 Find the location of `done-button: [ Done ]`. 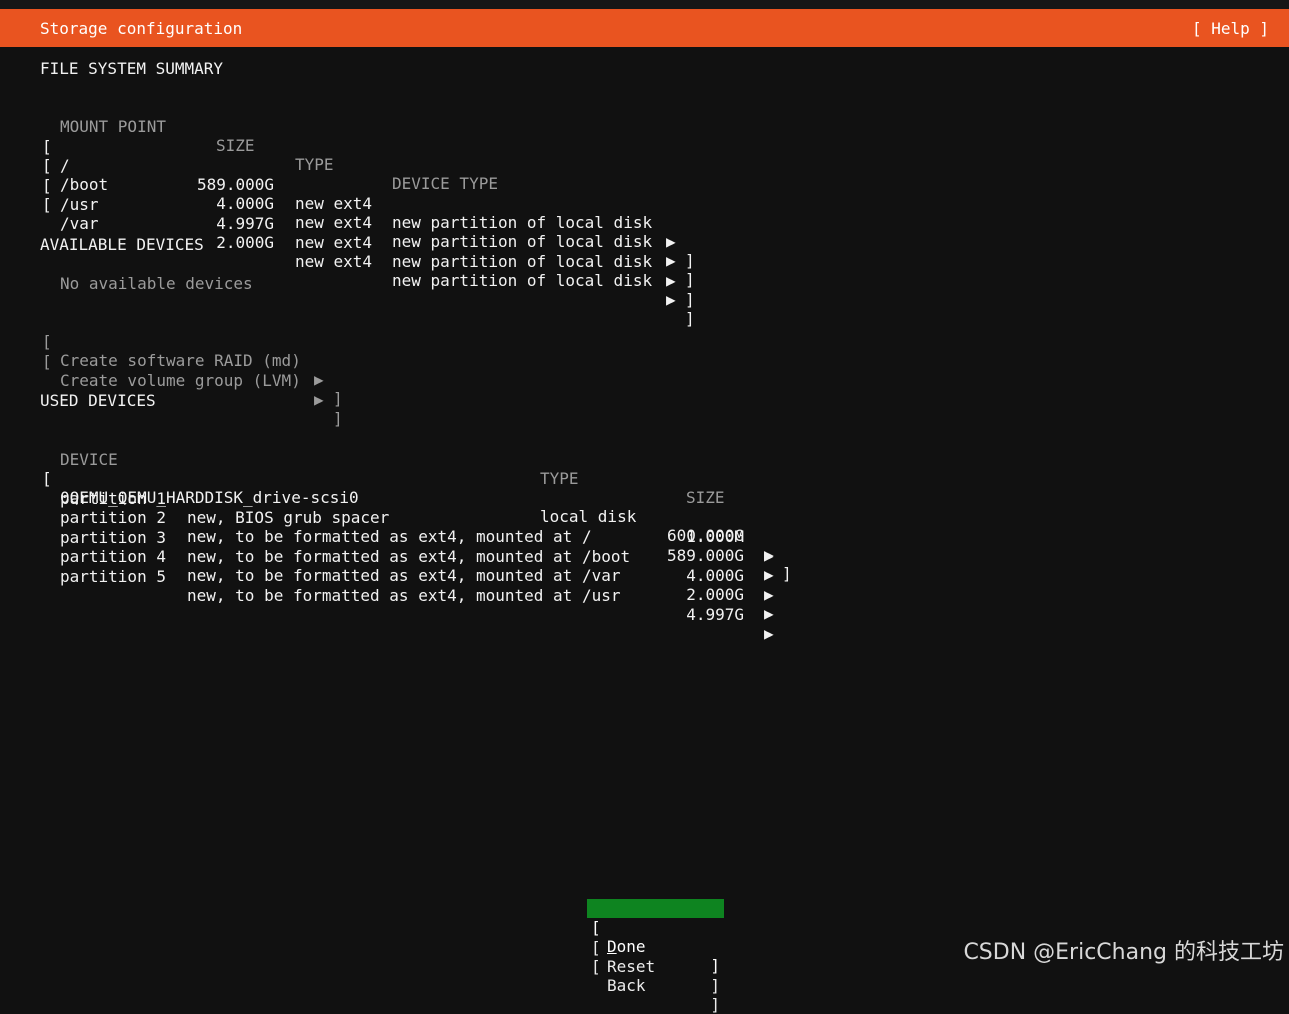

done-button: [ Done ] is located at coordinates (655, 937).